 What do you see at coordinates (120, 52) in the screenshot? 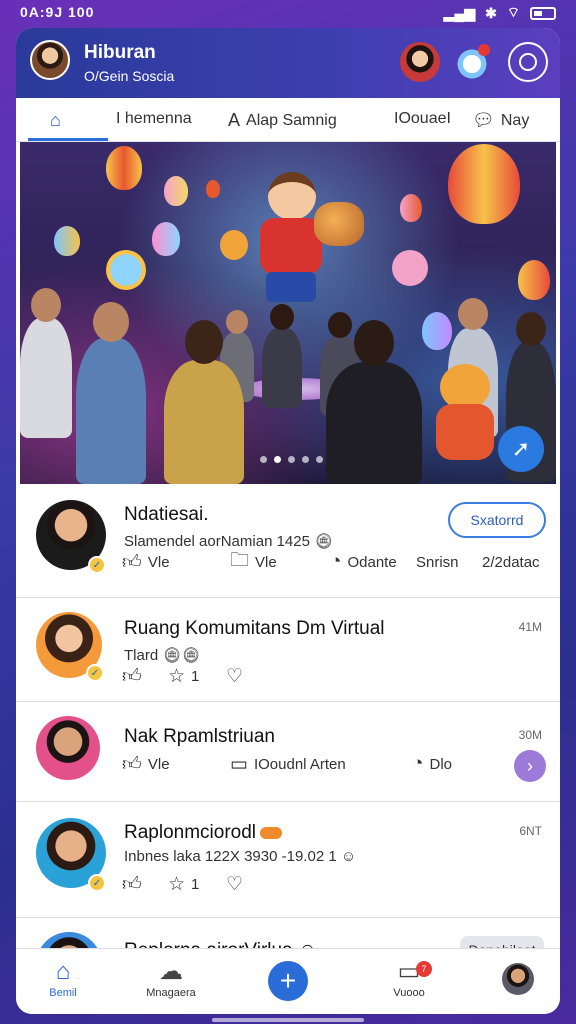
I see `app-title: Hiburan` at bounding box center [120, 52].